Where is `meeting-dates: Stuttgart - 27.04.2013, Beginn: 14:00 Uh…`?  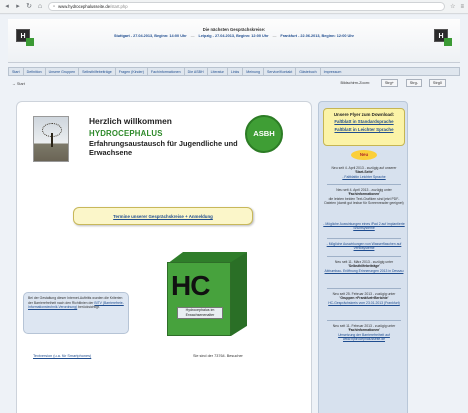 meeting-dates: Stuttgart - 27.04.2013, Beginn: 14:00 Uh… is located at coordinates (234, 36).